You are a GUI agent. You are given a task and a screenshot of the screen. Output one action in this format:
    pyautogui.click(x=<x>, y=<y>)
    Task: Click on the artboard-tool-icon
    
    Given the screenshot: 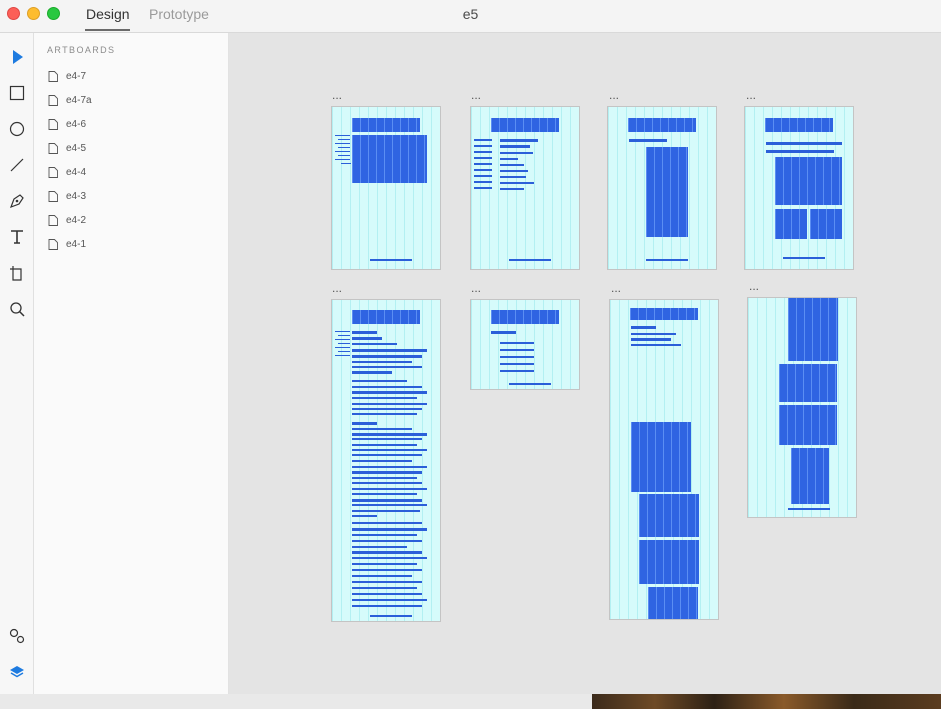 What is the action you would take?
    pyautogui.click(x=17, y=273)
    